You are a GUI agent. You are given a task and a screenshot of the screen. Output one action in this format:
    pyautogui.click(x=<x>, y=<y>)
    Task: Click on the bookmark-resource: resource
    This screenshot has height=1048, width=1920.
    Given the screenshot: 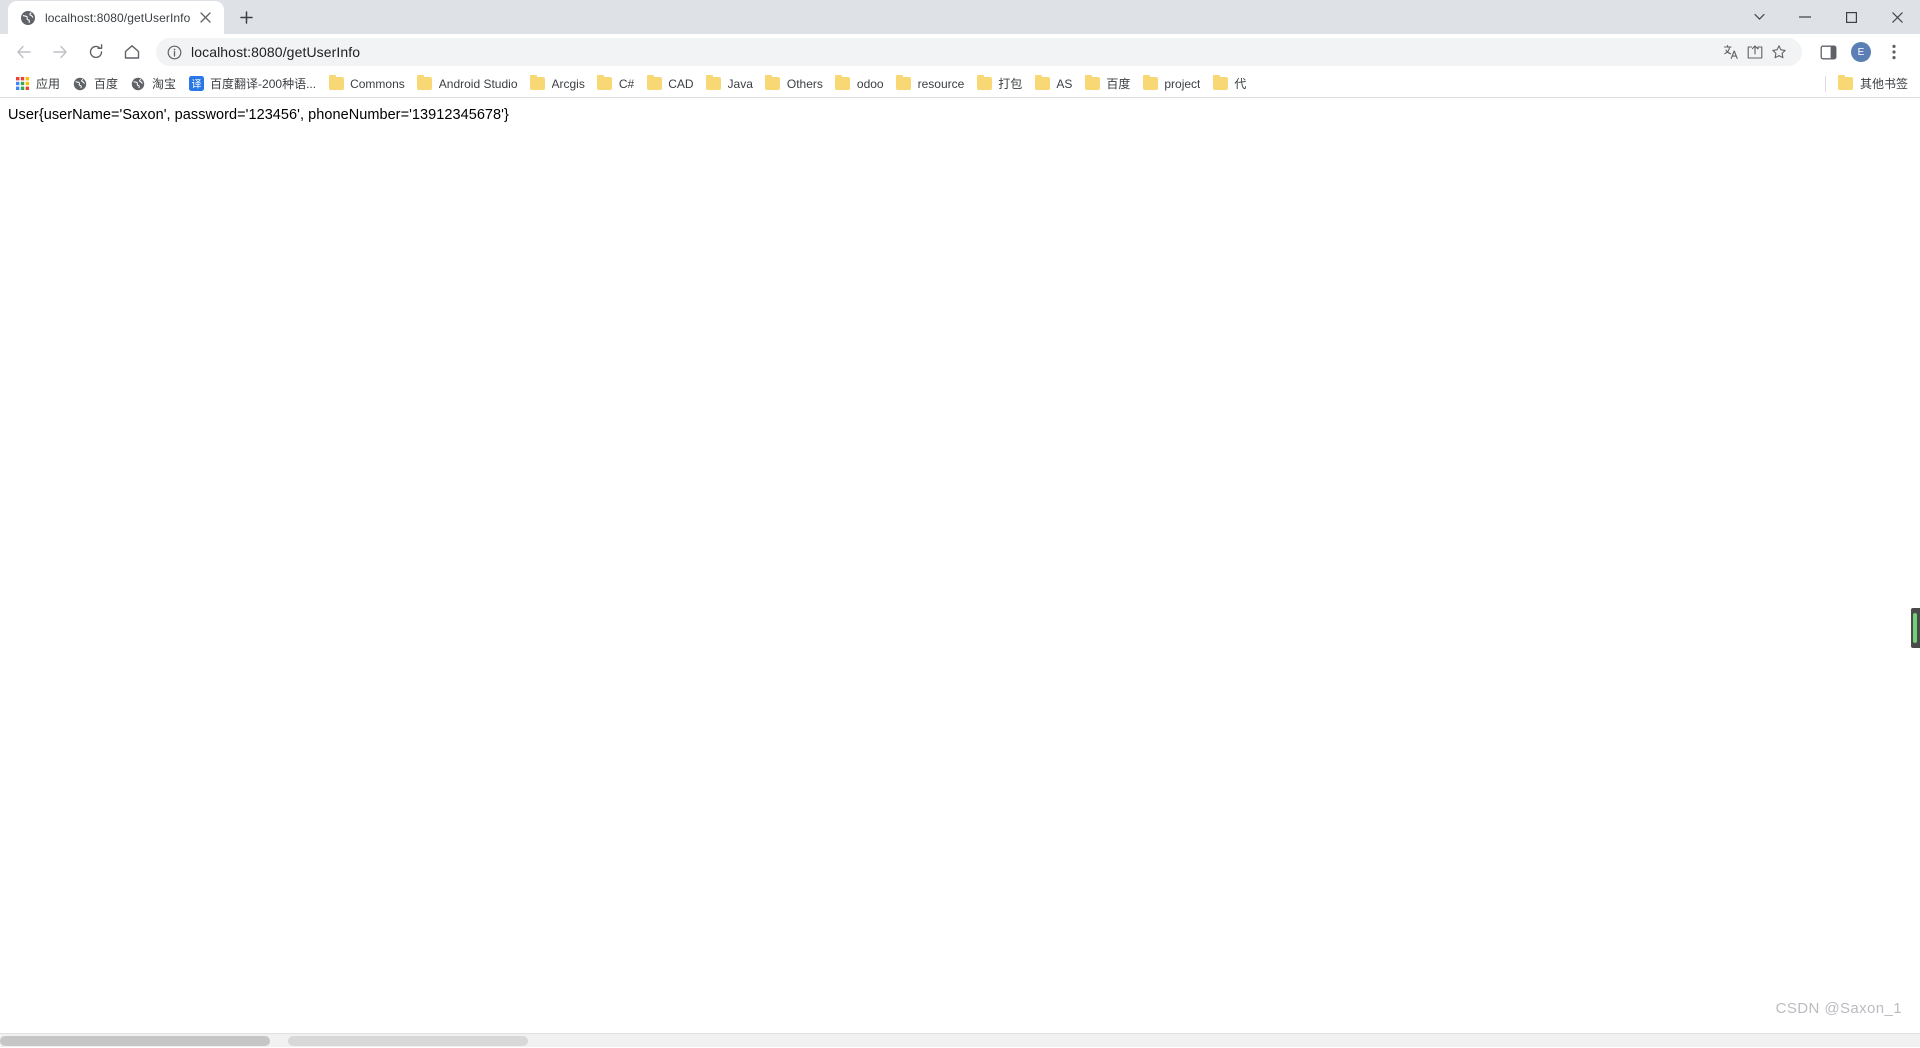 What is the action you would take?
    pyautogui.click(x=930, y=84)
    